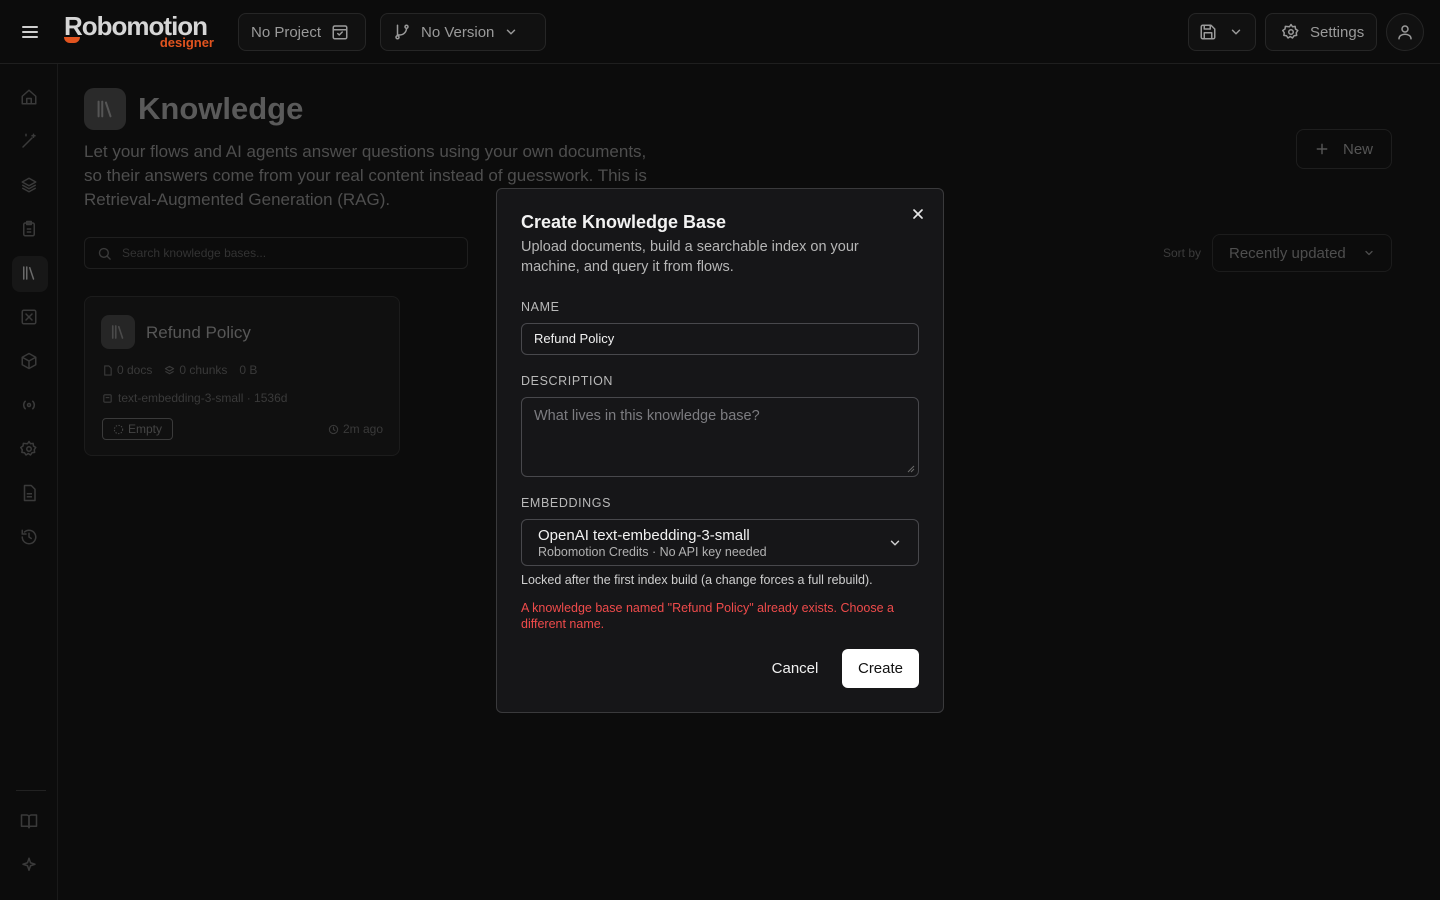 This screenshot has width=1440, height=900. Describe the element at coordinates (918, 214) in the screenshot. I see `close-icon` at that location.